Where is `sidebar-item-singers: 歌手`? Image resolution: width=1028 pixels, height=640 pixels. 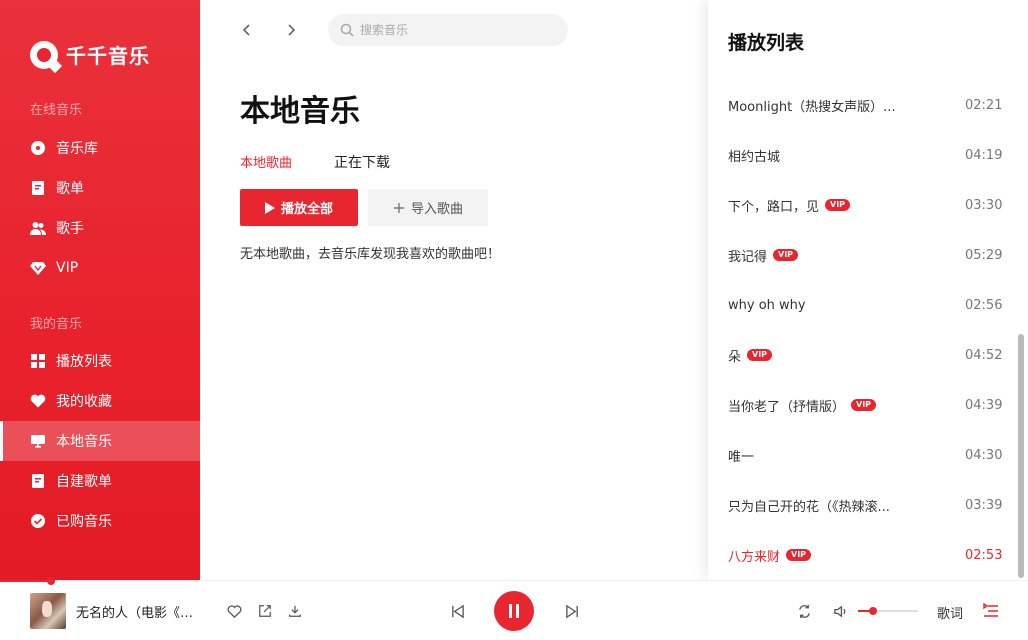 sidebar-item-singers: 歌手 is located at coordinates (100, 228).